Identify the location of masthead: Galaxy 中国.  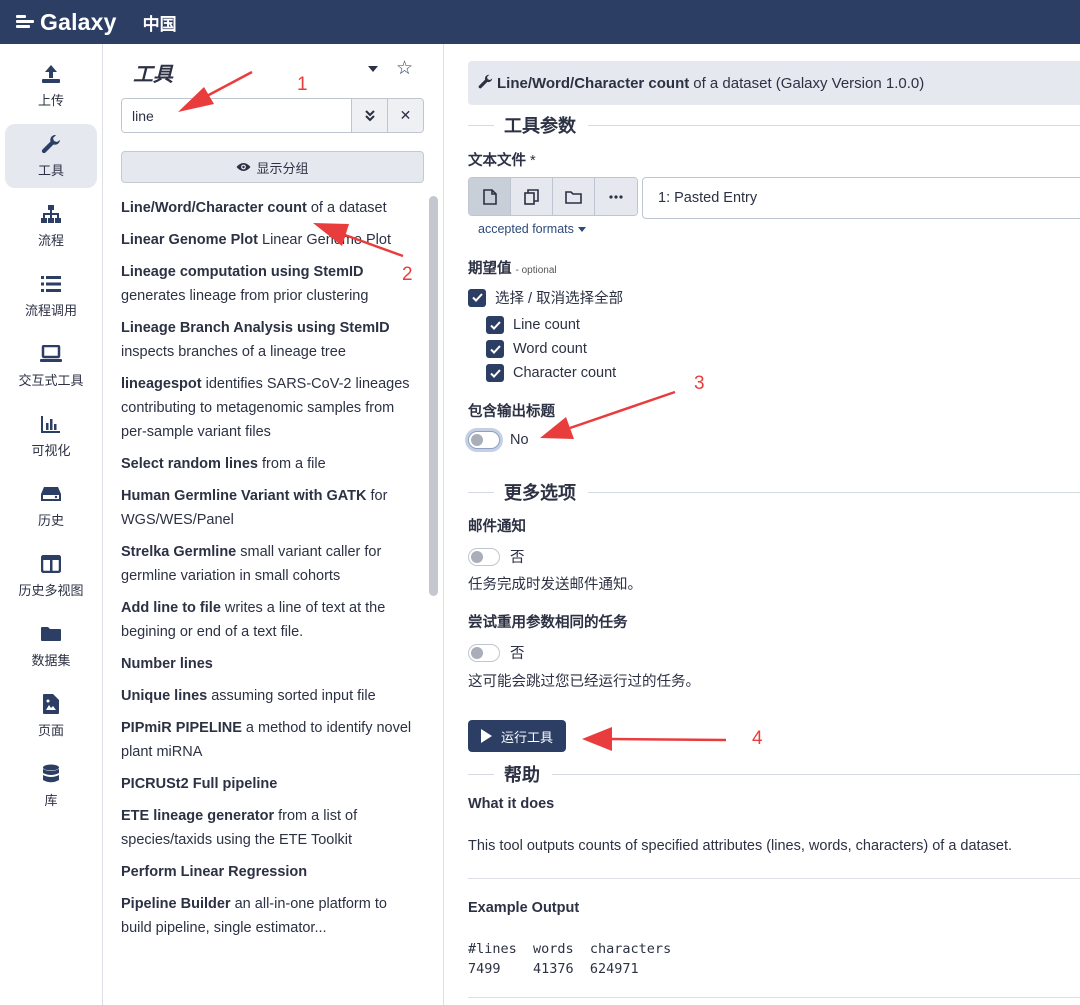
(540, 22).